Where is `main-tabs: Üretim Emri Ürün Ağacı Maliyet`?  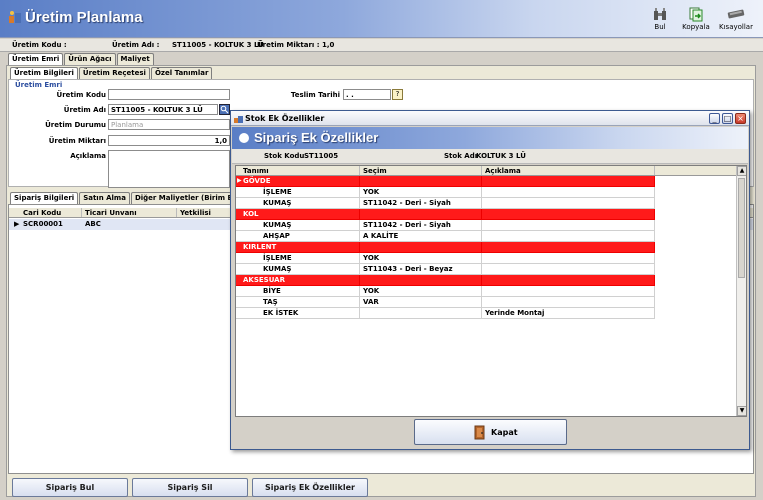
main-tabs: Üretim Emri Ürün Ağacı Maliyet is located at coordinates (81, 59).